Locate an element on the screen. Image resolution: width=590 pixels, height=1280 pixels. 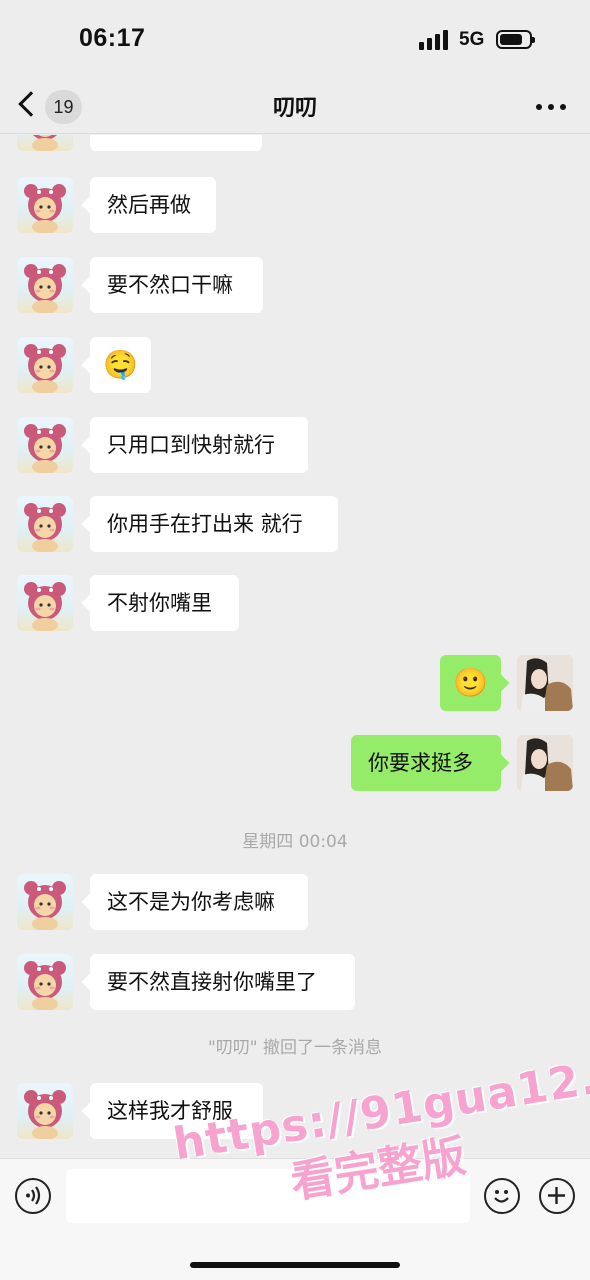
emoji-glyph: 🤤 is located at coordinates (120, 364).